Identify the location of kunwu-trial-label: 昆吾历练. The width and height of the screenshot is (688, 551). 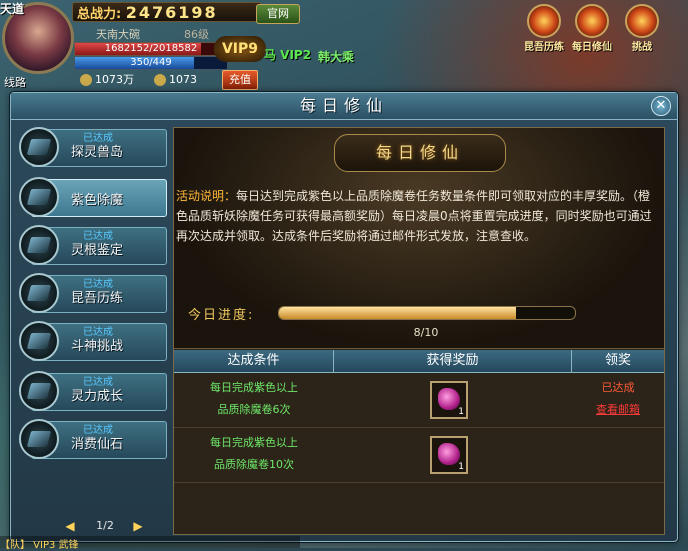
(544, 47).